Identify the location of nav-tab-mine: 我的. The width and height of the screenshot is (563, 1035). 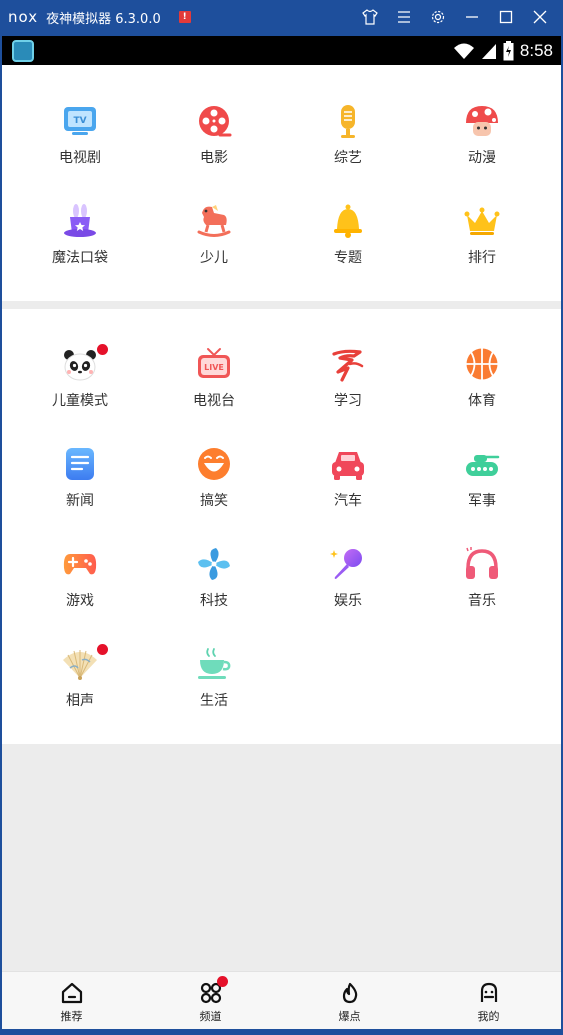
(488, 1000).